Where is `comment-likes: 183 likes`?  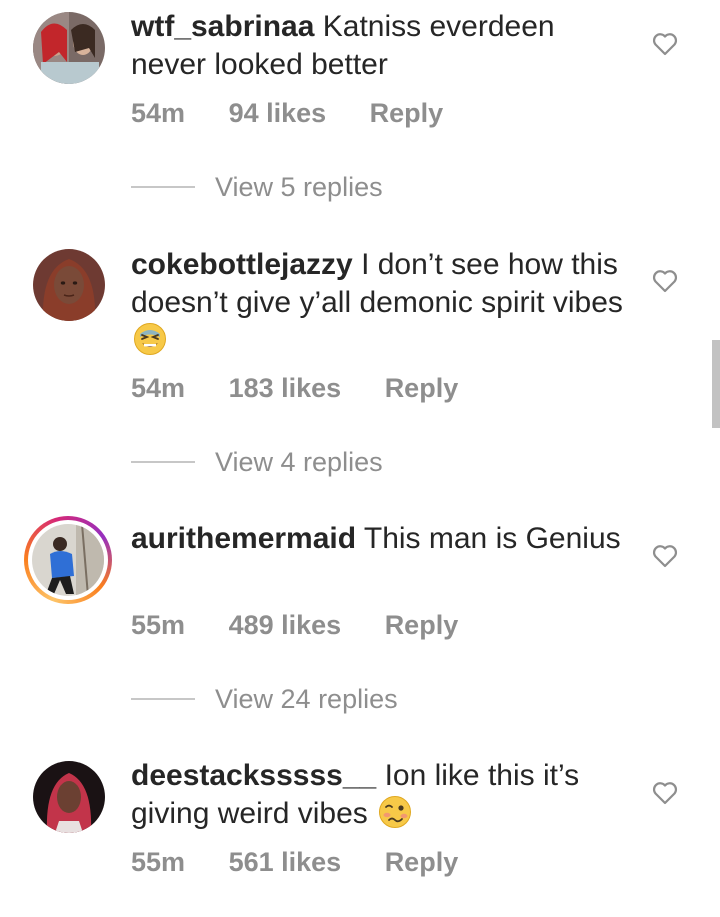
comment-likes: 183 likes is located at coordinates (285, 388).